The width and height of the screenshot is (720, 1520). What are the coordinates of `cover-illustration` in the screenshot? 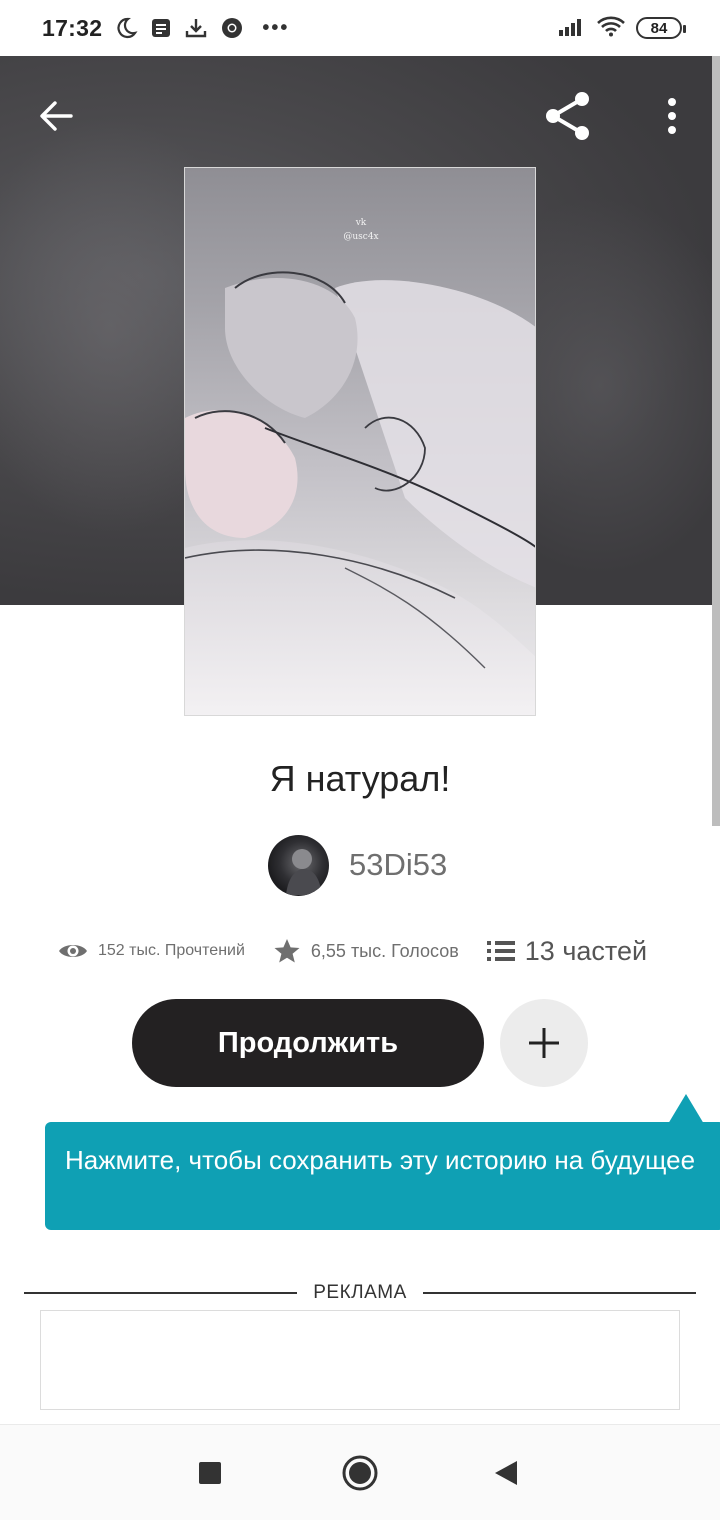 It's located at (360, 493).